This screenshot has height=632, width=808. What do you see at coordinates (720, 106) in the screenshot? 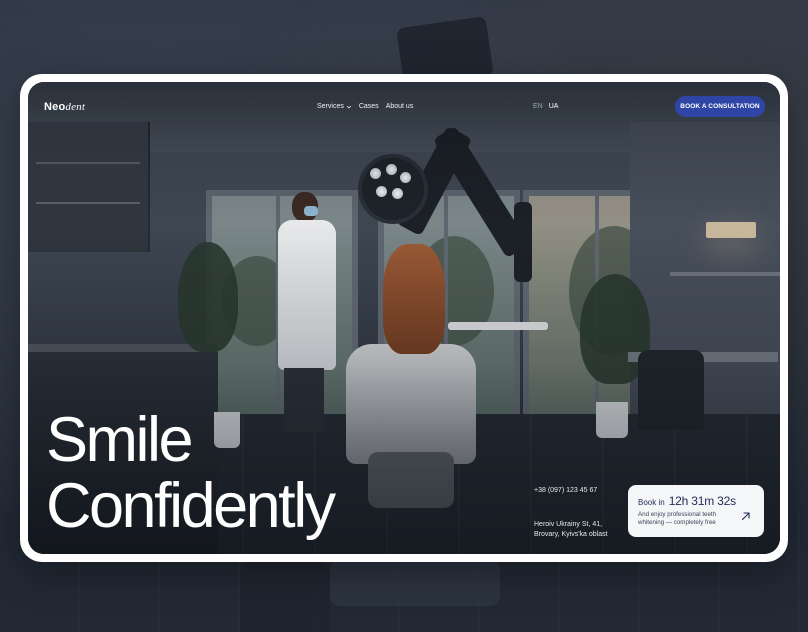
I see `book-consultation-button: BOOK A CONSULTATION` at bounding box center [720, 106].